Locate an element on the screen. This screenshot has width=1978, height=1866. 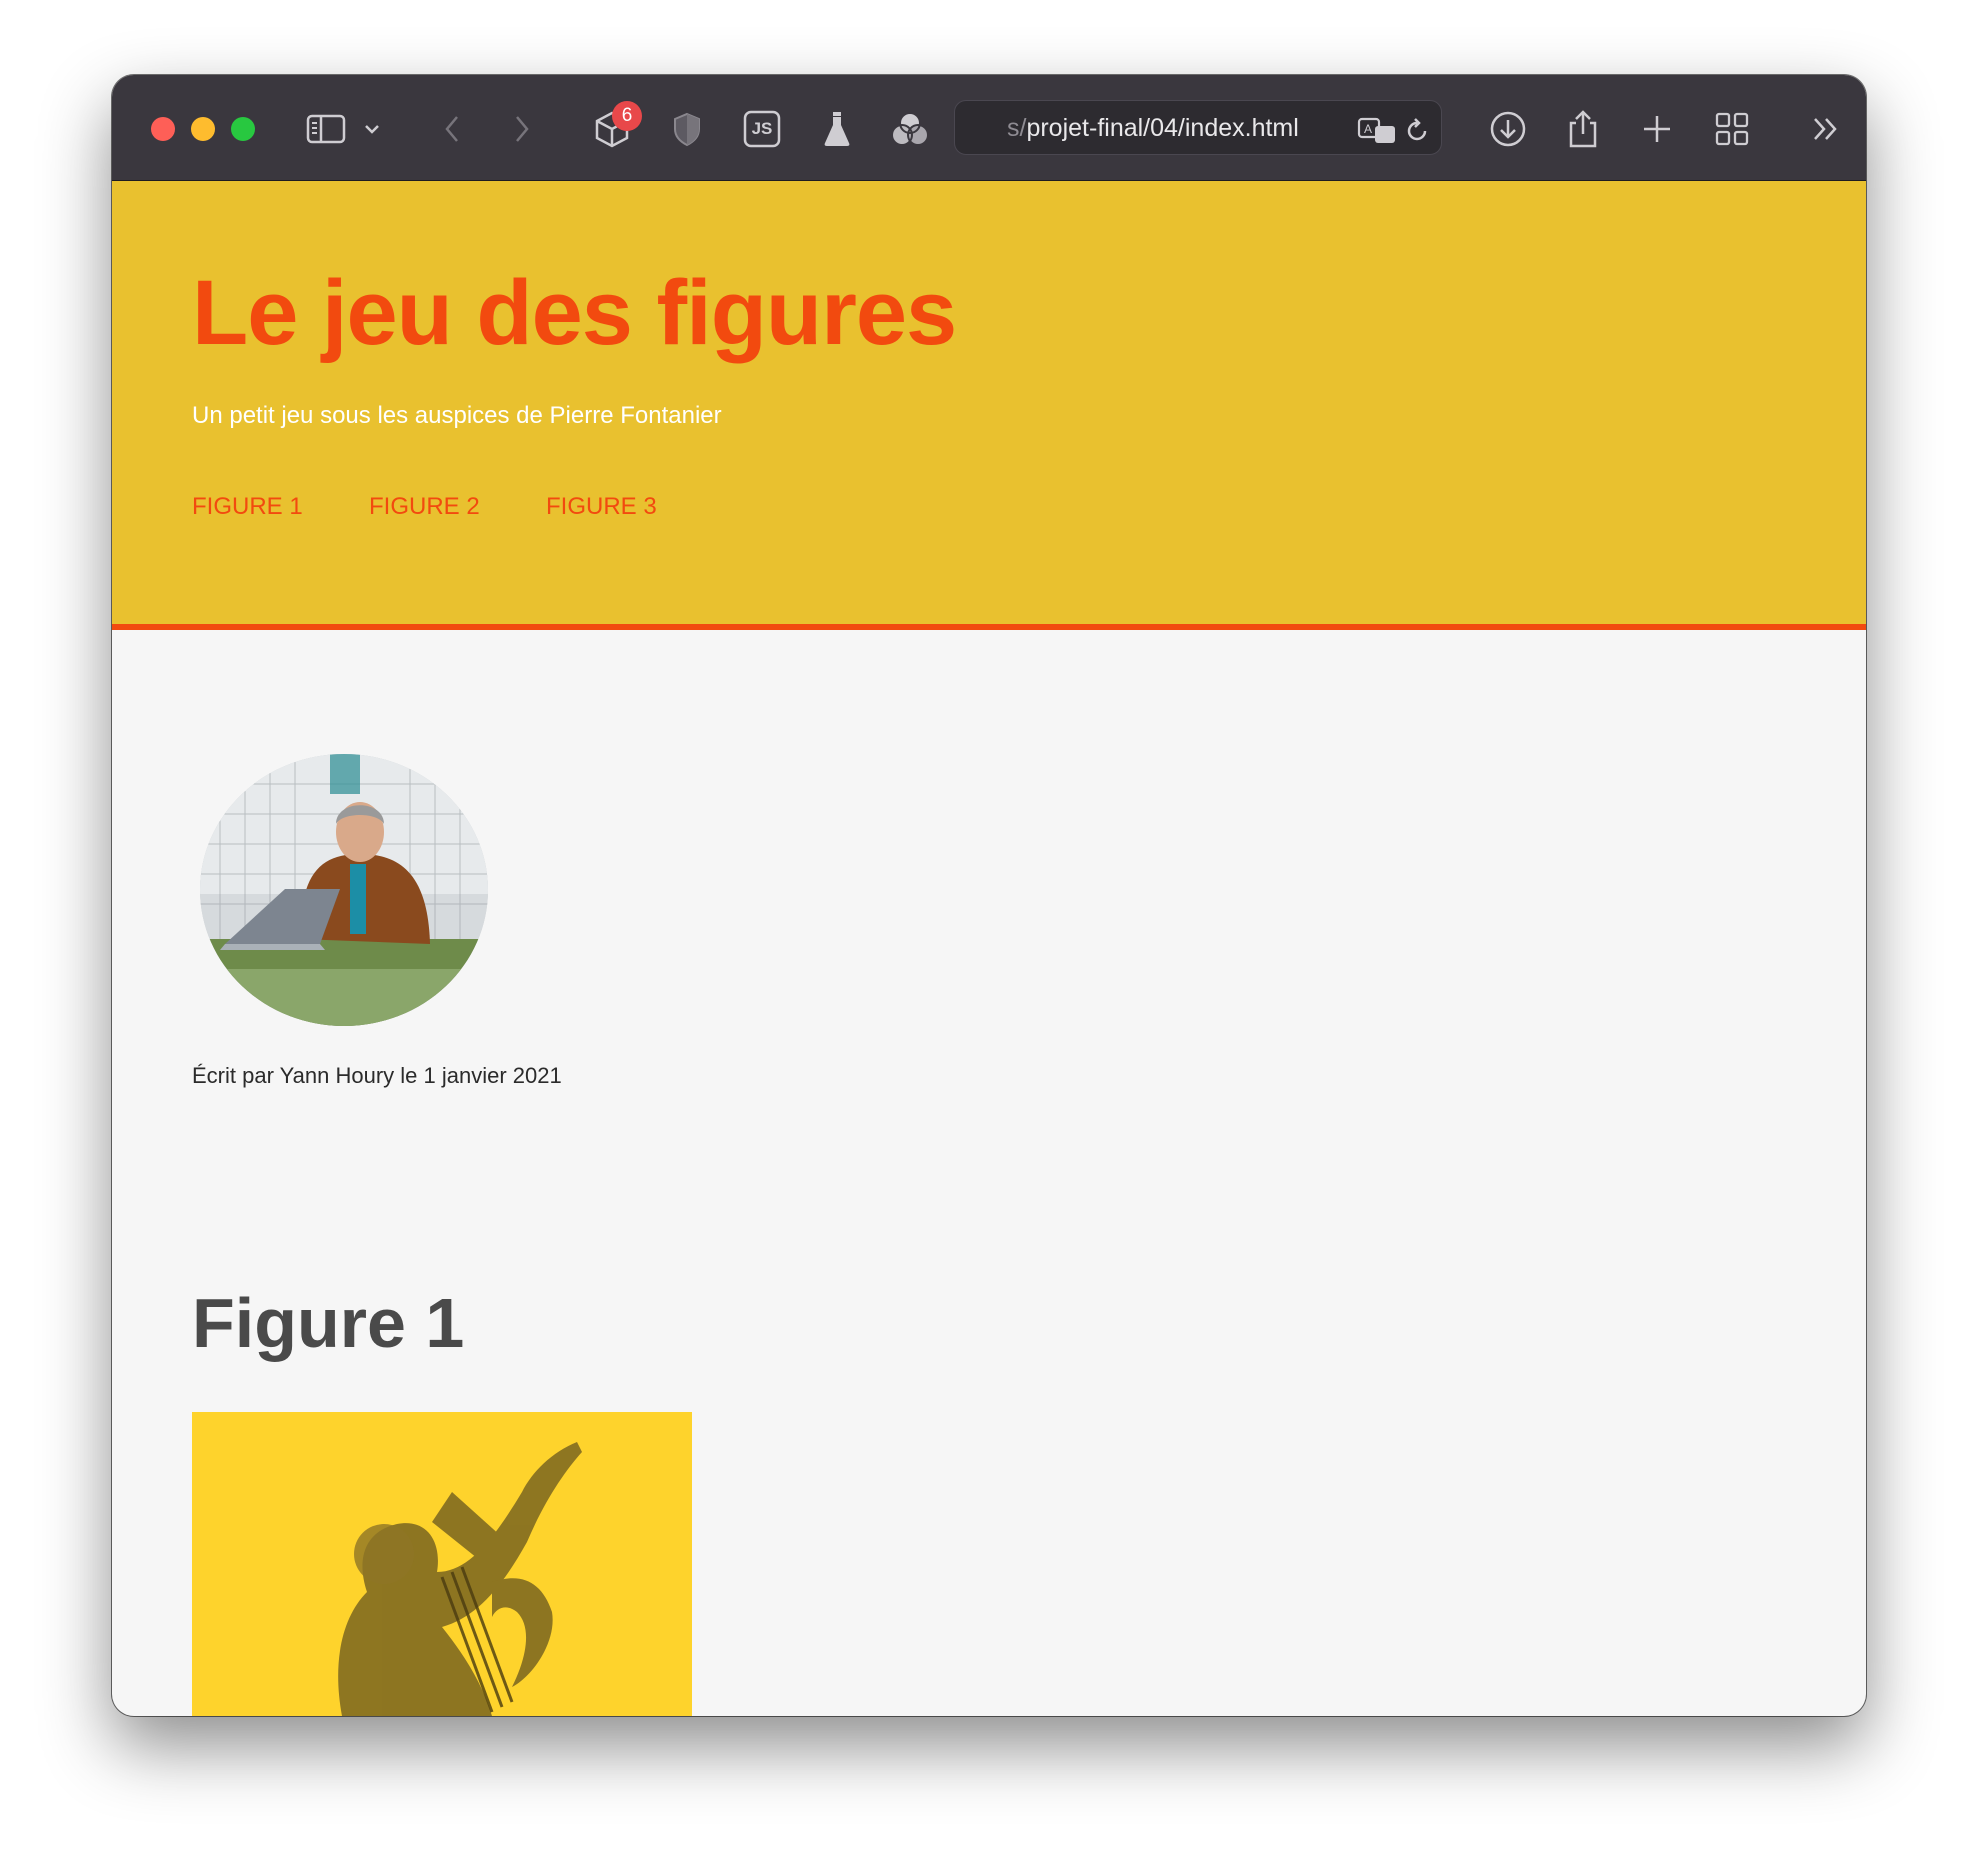
new-tab-plus-icon is located at coordinates (1657, 129).